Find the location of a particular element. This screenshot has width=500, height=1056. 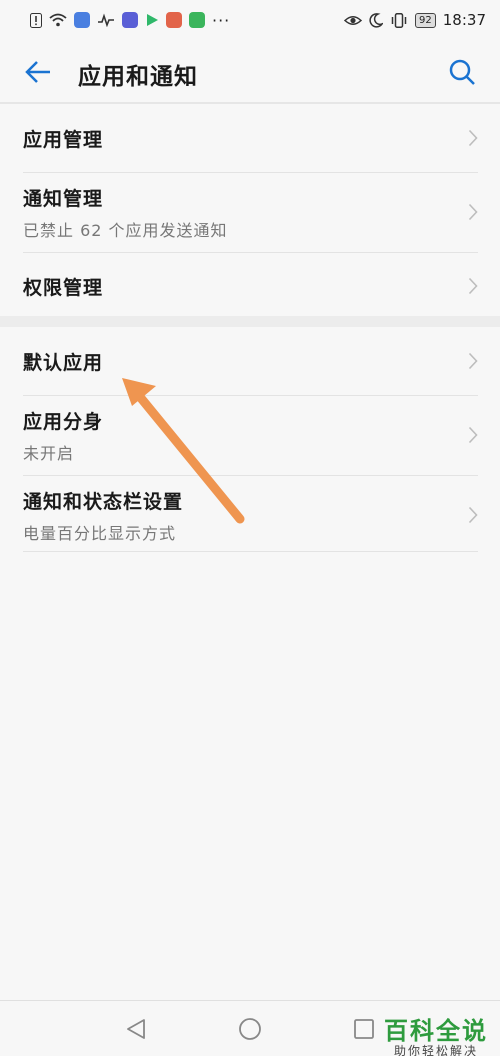

settings-item-default-apps: 默认应用 is located at coordinates (250, 361).